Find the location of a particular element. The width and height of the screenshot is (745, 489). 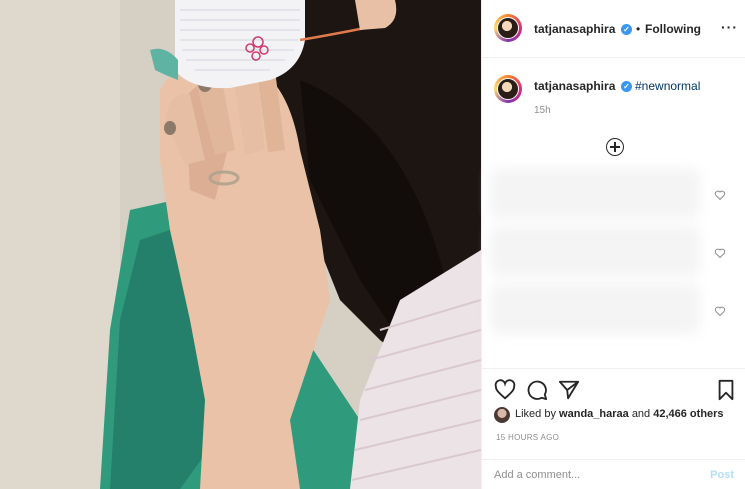

likes-prefix: Liked by is located at coordinates (535, 414).